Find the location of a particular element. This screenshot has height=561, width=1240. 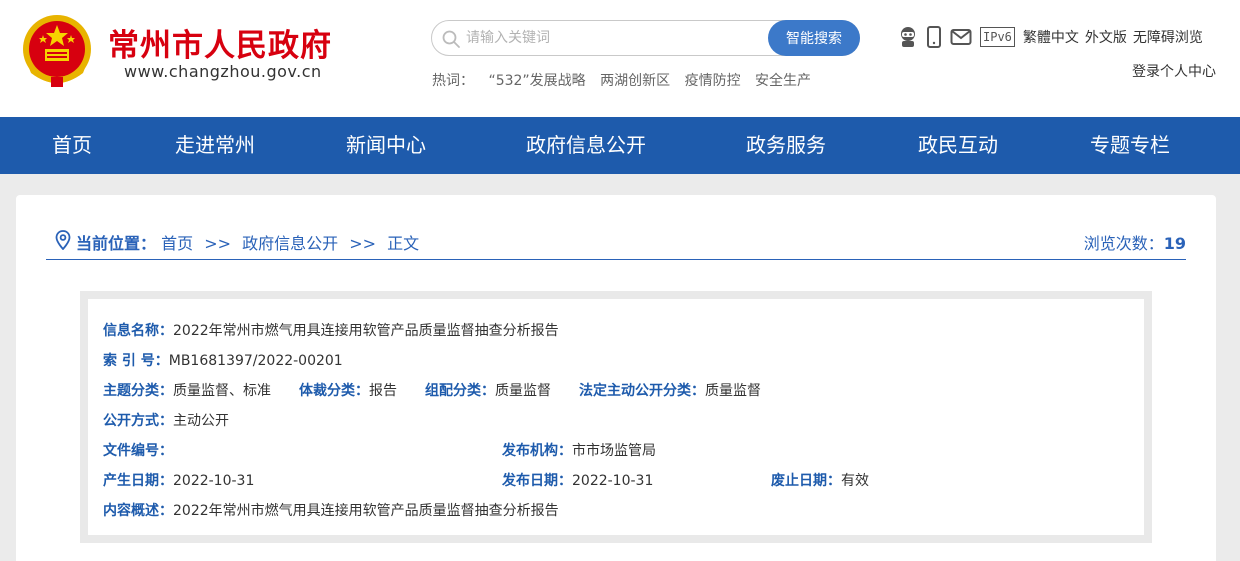

info-publisher-label: 发布机构： is located at coordinates (537, 451).